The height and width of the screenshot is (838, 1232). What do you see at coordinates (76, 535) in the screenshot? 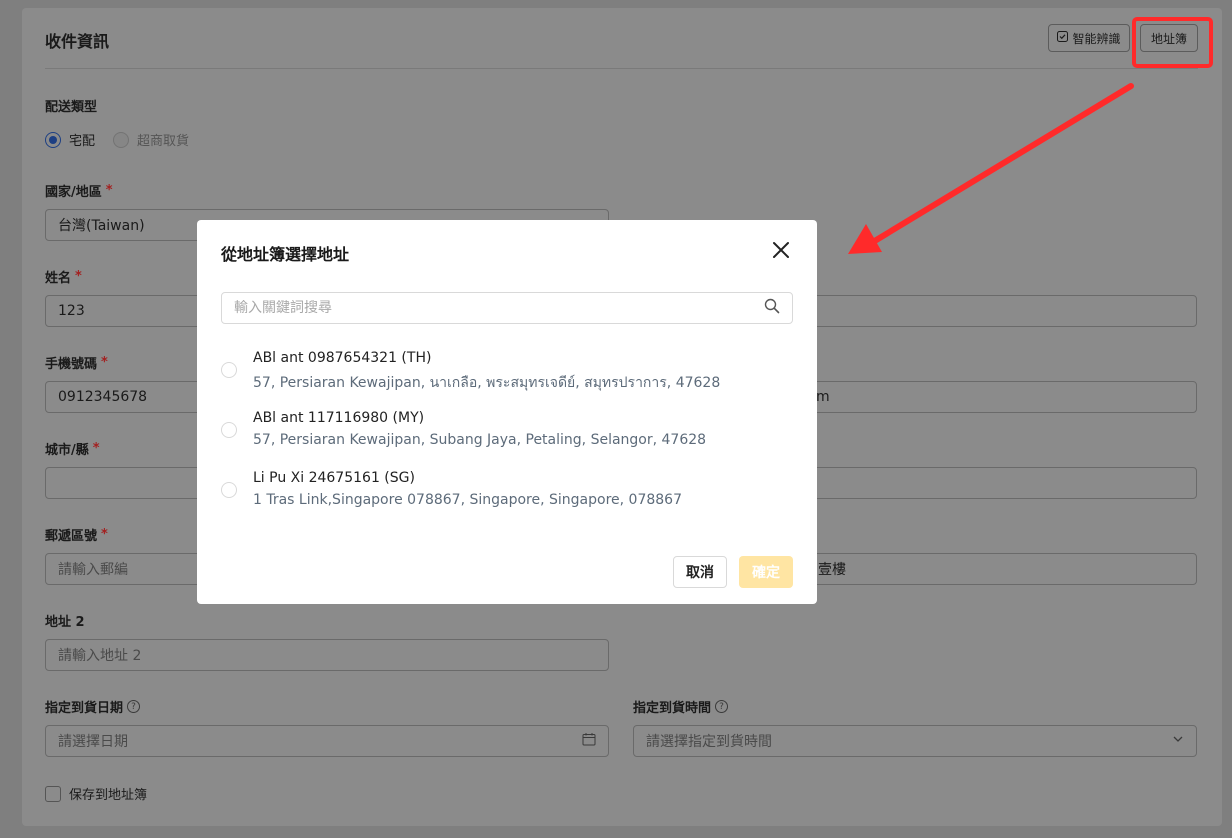
I see `zip-label: 郵遞區號 *` at bounding box center [76, 535].